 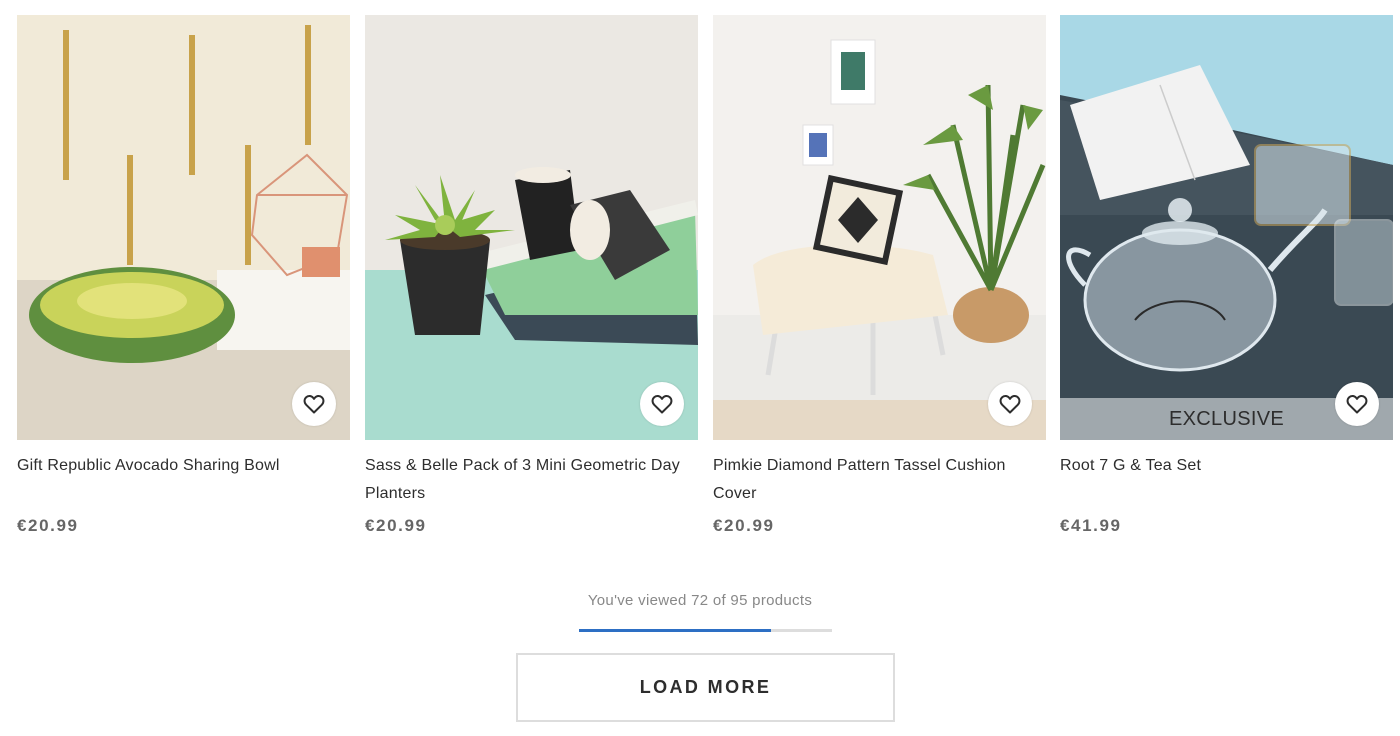 I want to click on product-title: Gift Republic Avocado Sharing Bowl, so click(x=183, y=480).